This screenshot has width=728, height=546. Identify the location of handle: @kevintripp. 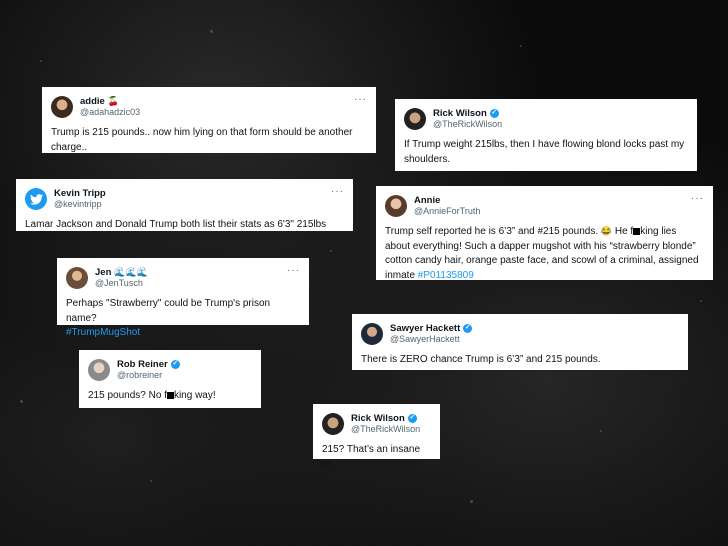
(80, 204).